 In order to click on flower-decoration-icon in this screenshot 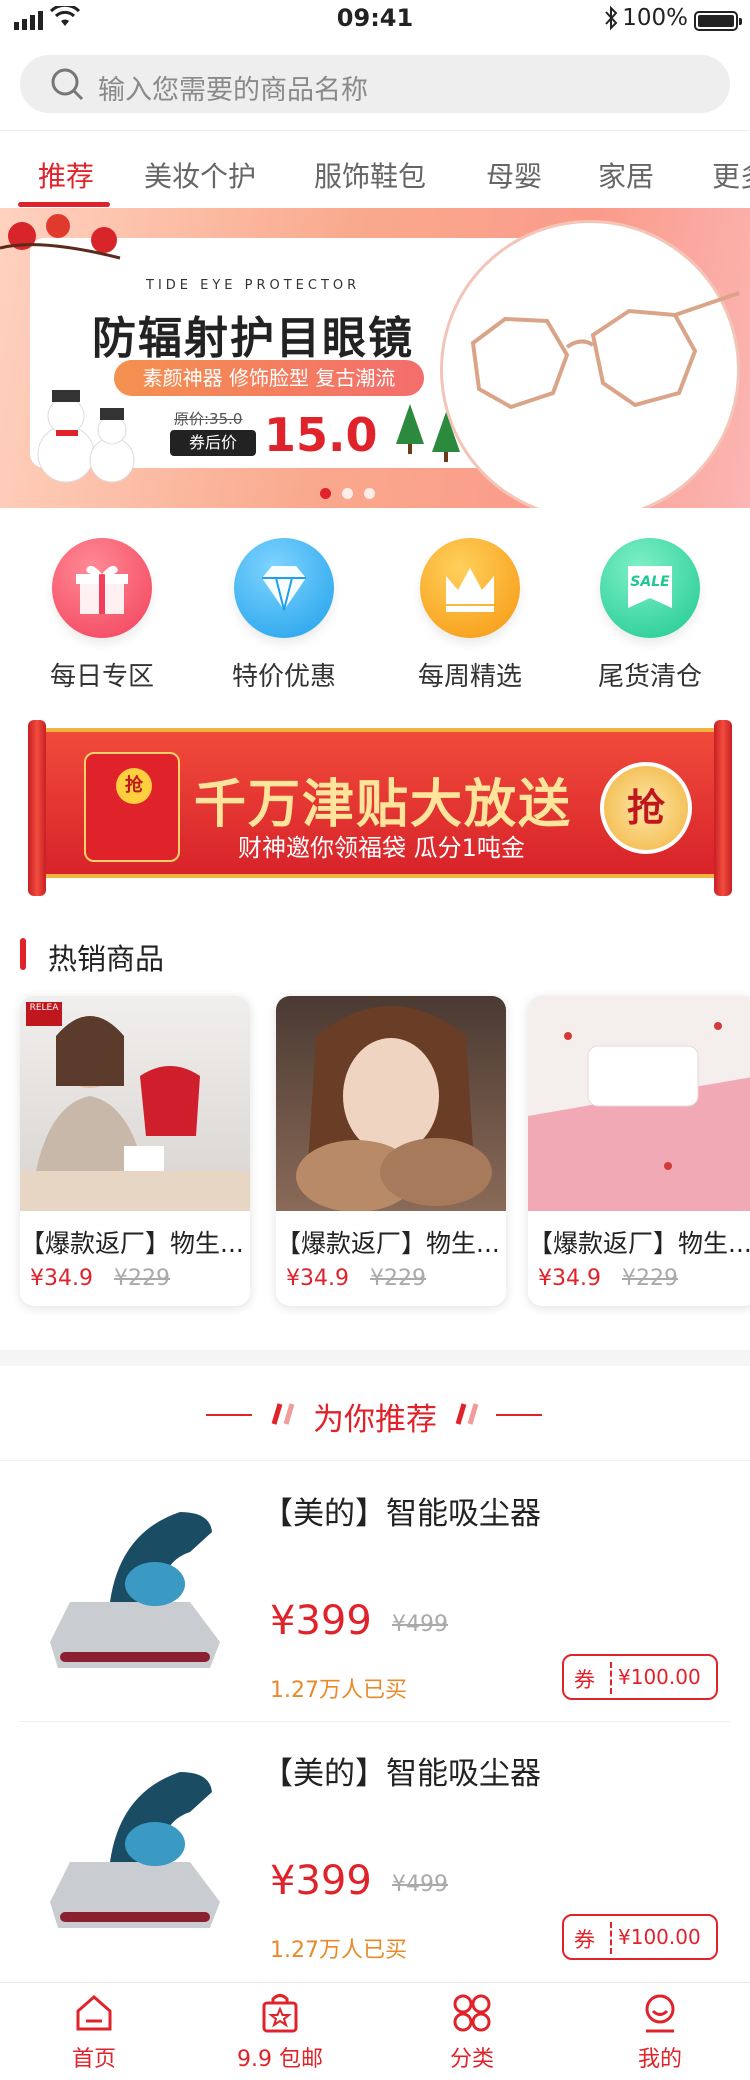, I will do `click(65, 238)`.